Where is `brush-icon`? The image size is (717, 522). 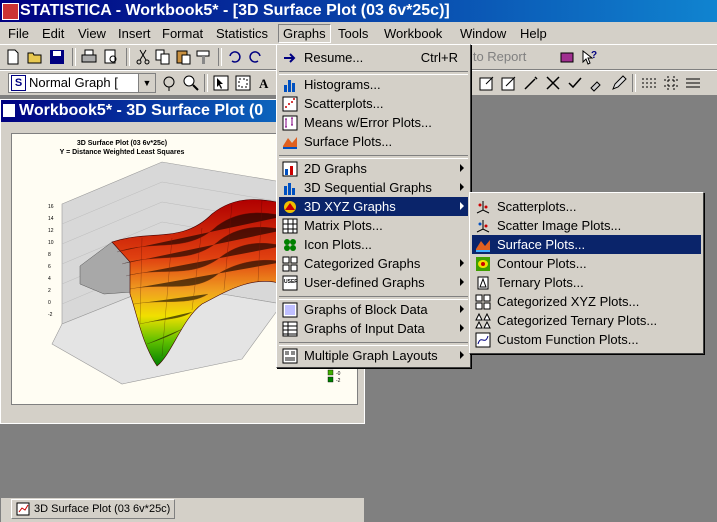 brush-icon is located at coordinates (531, 83).